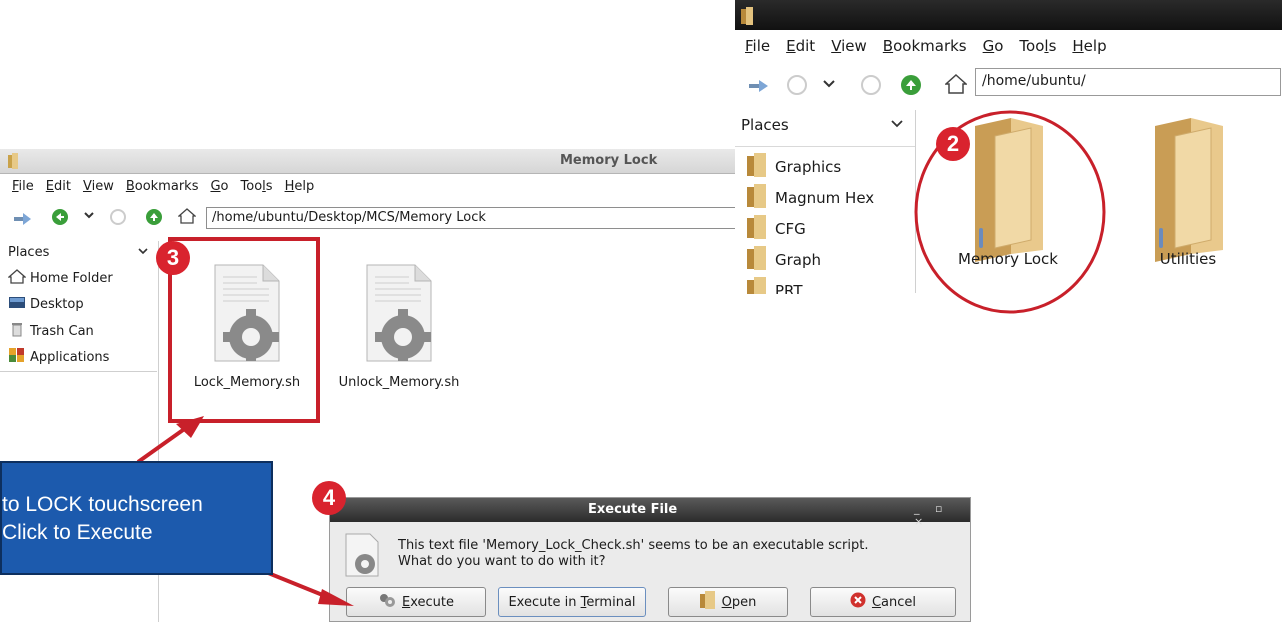 The height and width of the screenshot is (622, 1282). Describe the element at coordinates (77, 532) in the screenshot. I see `callout-line: Click to Execute` at that location.